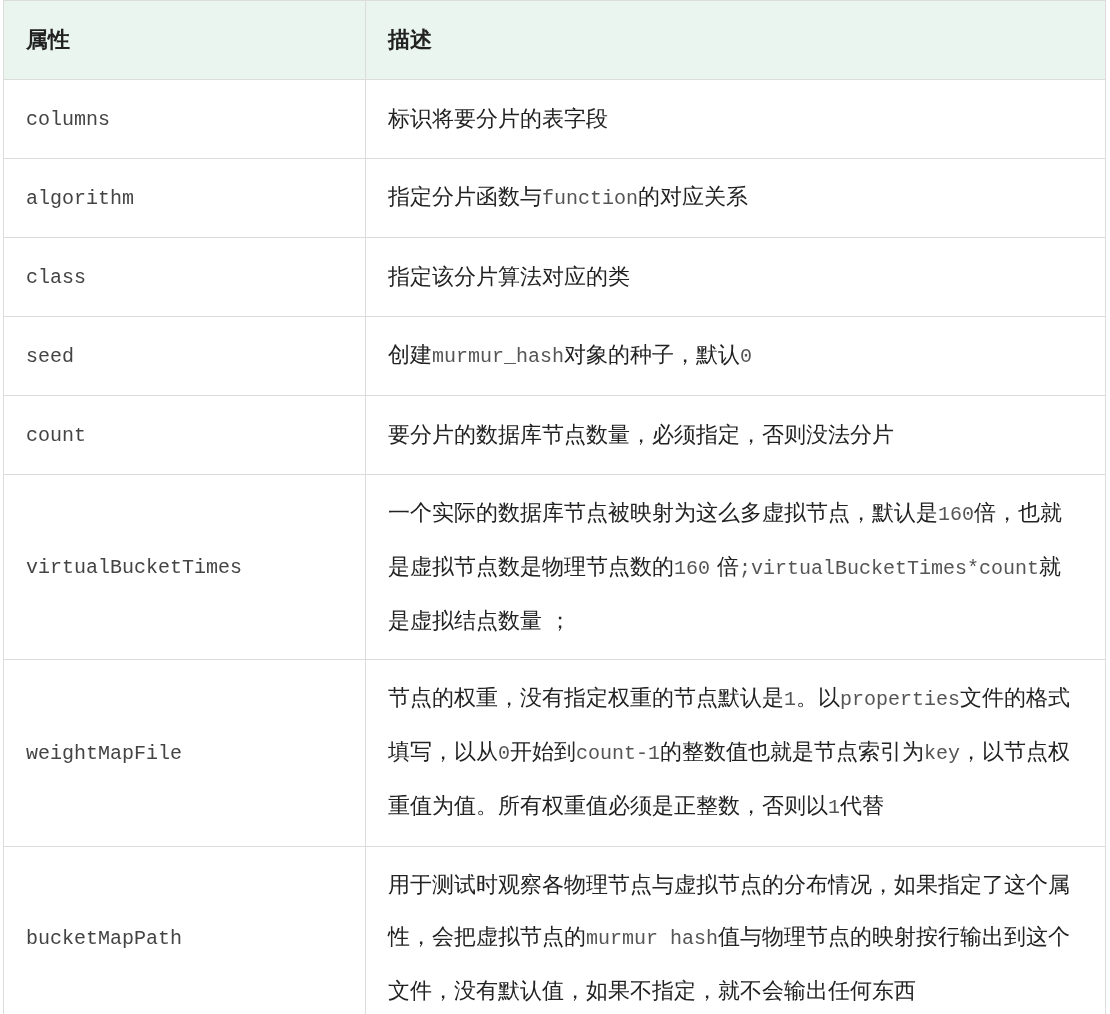 This screenshot has width=1110, height=1014. Describe the element at coordinates (568, 197) in the screenshot. I see `attribute-description: 指定分片函数与function的对应关系` at that location.